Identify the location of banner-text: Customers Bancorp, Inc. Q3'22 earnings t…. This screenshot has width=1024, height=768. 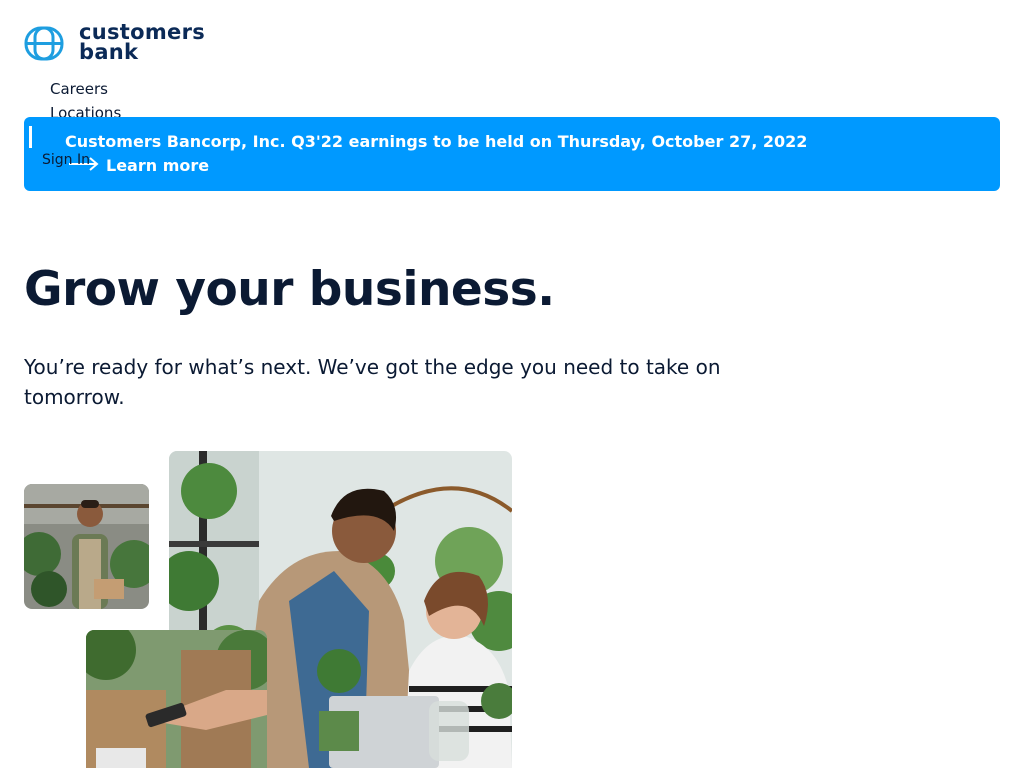
(436, 141).